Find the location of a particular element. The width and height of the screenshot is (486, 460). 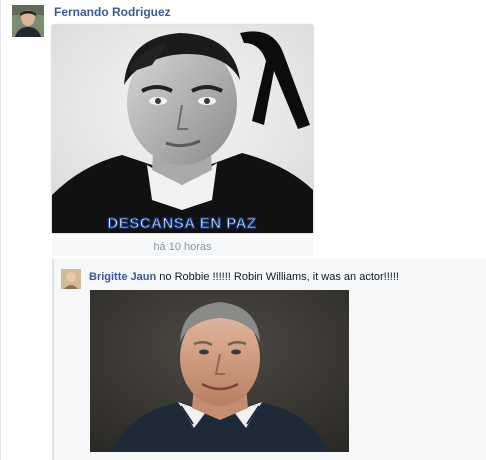

post-timestamp: há 10 horas is located at coordinates (182, 247).